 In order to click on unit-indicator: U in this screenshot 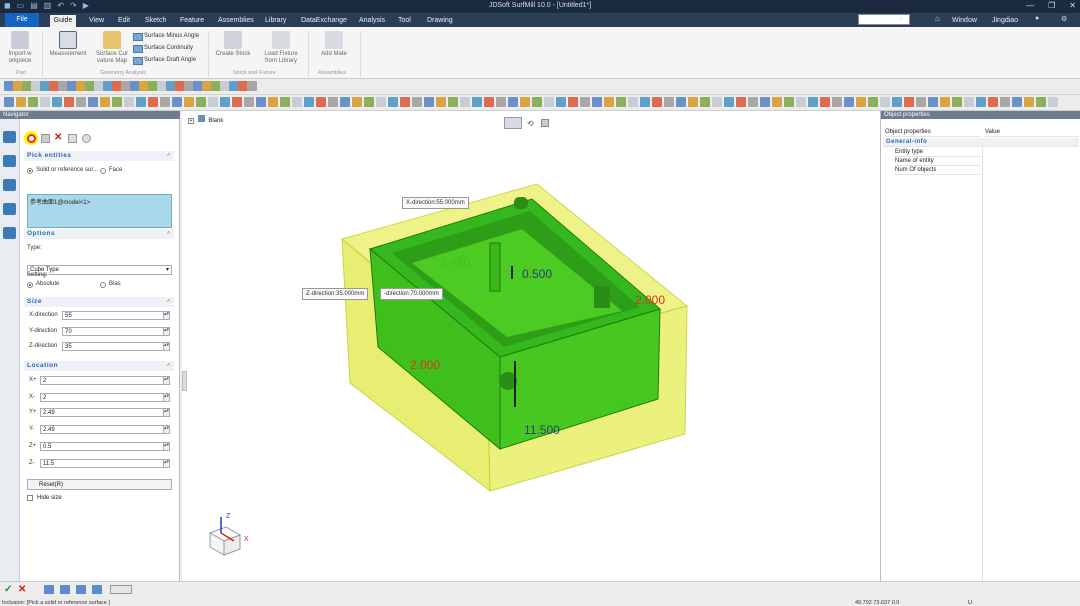, I will do `click(970, 603)`.